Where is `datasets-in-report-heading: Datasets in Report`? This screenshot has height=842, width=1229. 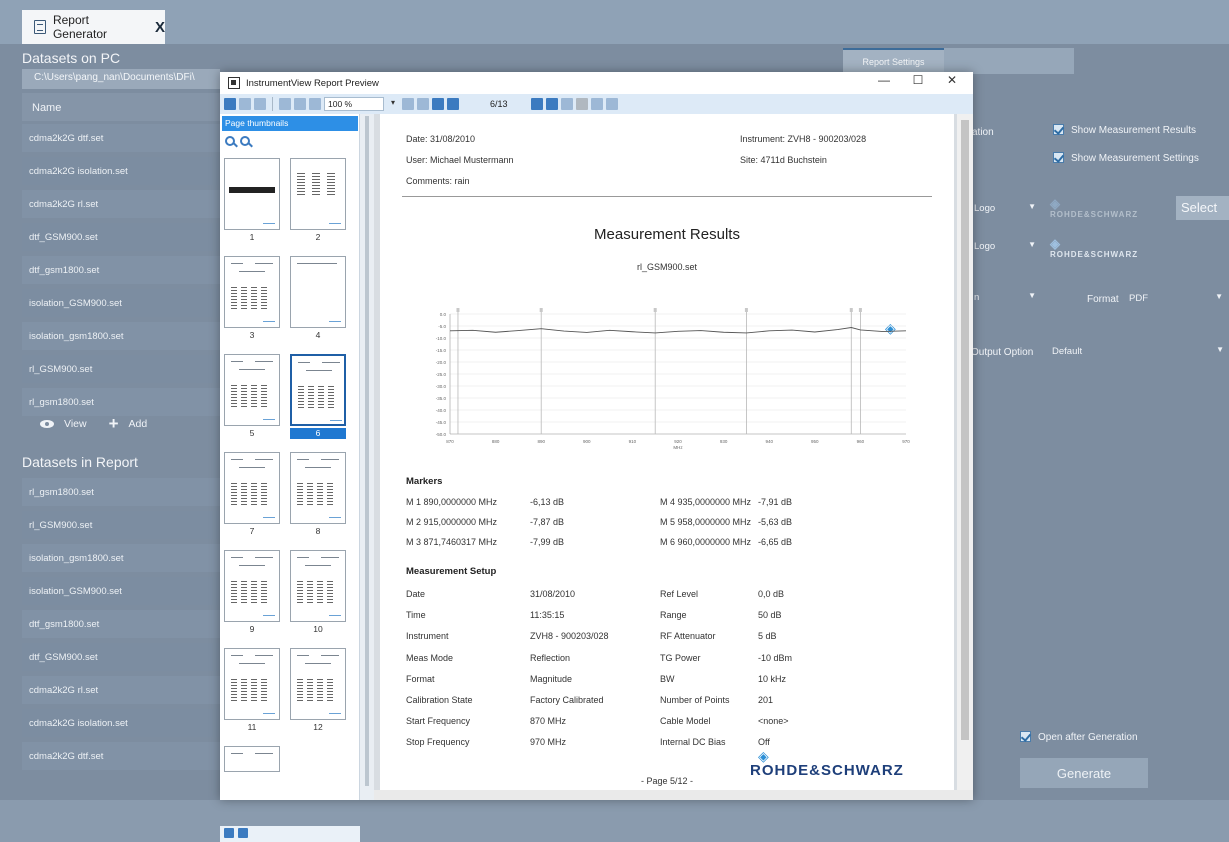 datasets-in-report-heading: Datasets in Report is located at coordinates (80, 462).